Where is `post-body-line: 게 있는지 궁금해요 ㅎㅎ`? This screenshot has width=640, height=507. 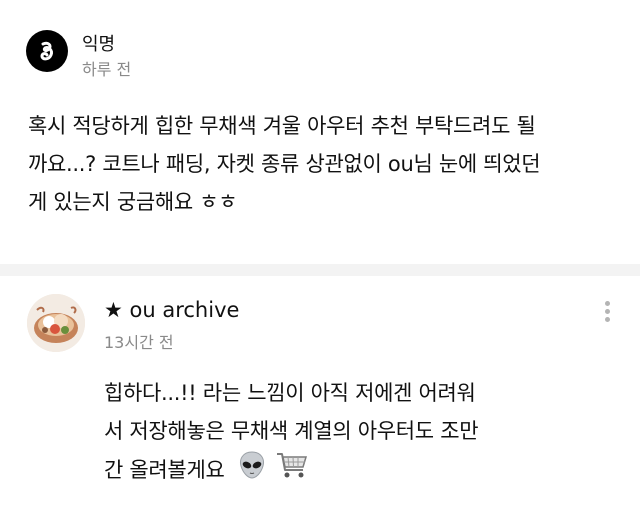 post-body-line: 게 있는지 궁금해요 ㅎㅎ is located at coordinates (133, 202).